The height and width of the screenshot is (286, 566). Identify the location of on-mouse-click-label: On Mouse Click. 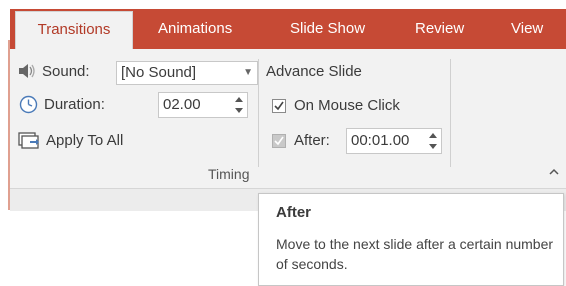
(347, 105).